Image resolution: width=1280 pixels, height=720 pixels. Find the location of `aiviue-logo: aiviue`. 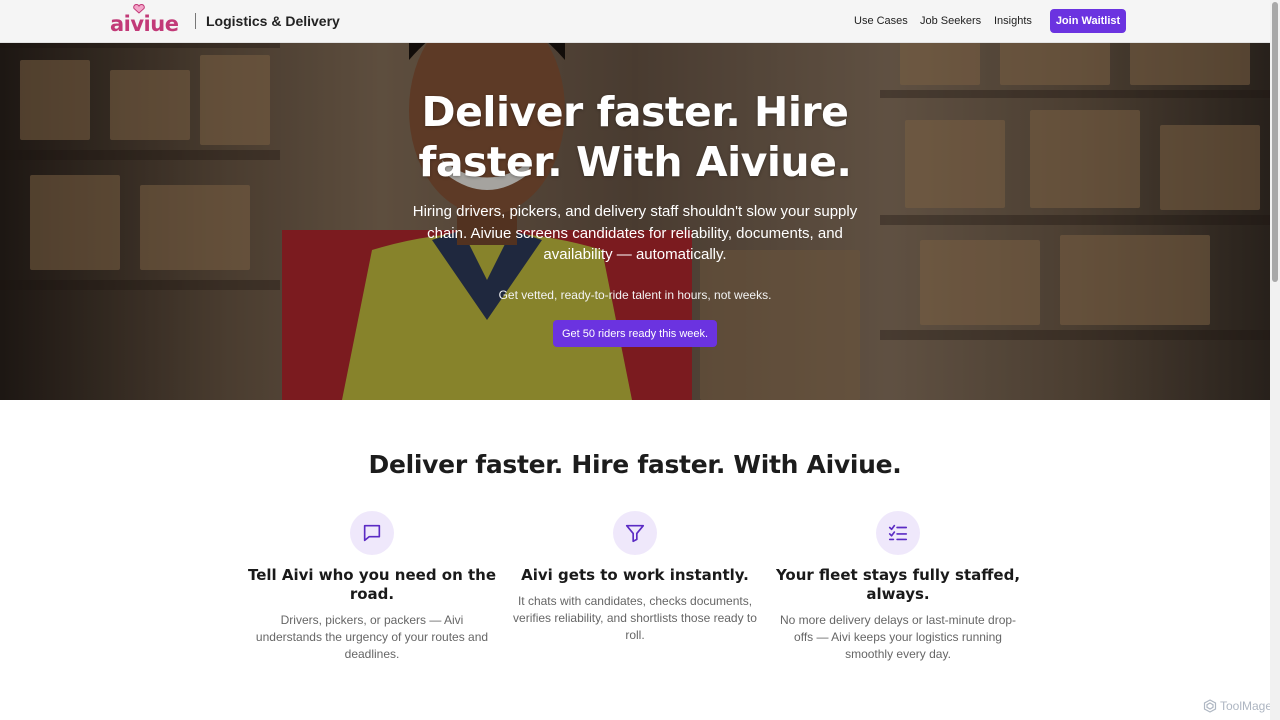

aiviue-logo: aiviue is located at coordinates (144, 21).